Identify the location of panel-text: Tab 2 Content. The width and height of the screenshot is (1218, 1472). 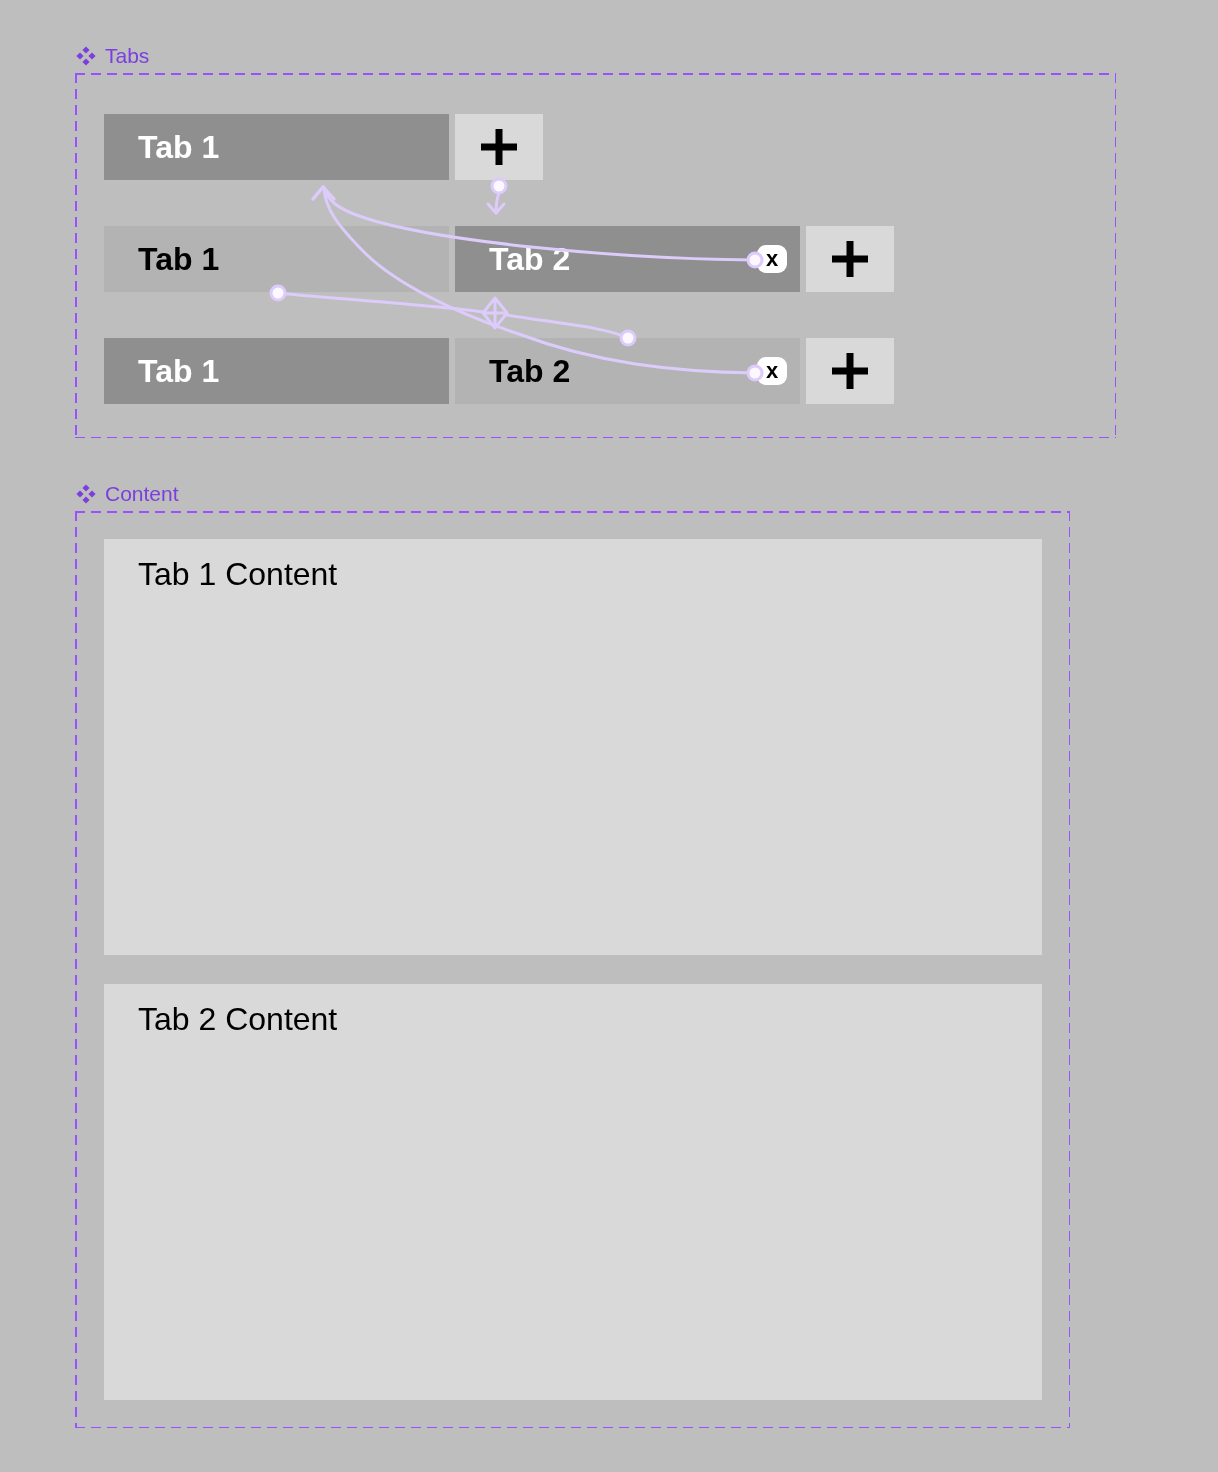
(238, 1019).